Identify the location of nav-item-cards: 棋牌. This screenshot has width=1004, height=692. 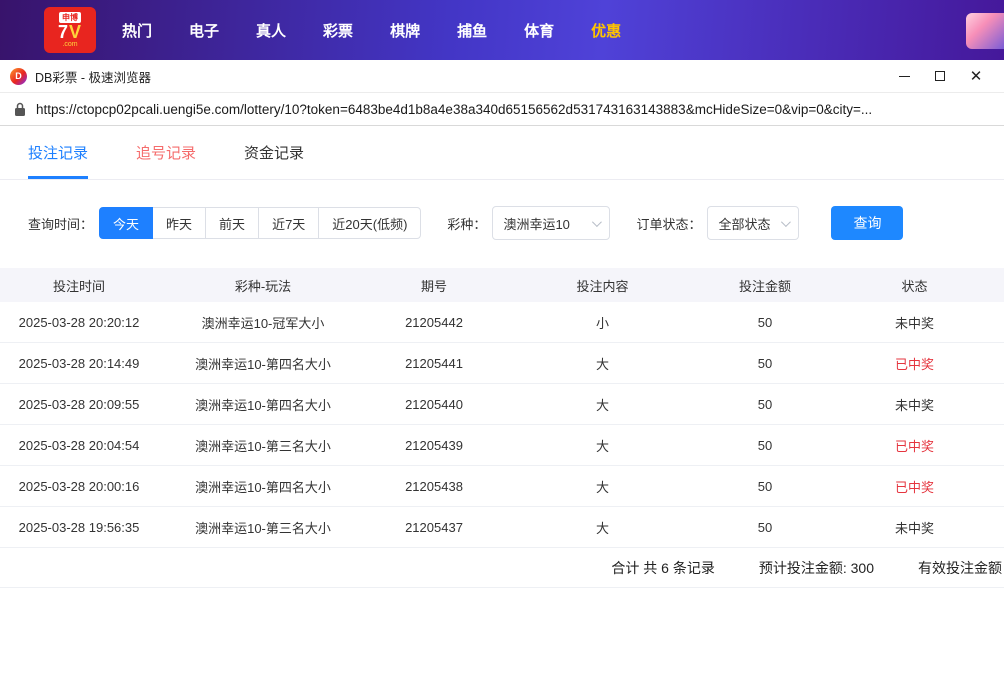
(405, 30).